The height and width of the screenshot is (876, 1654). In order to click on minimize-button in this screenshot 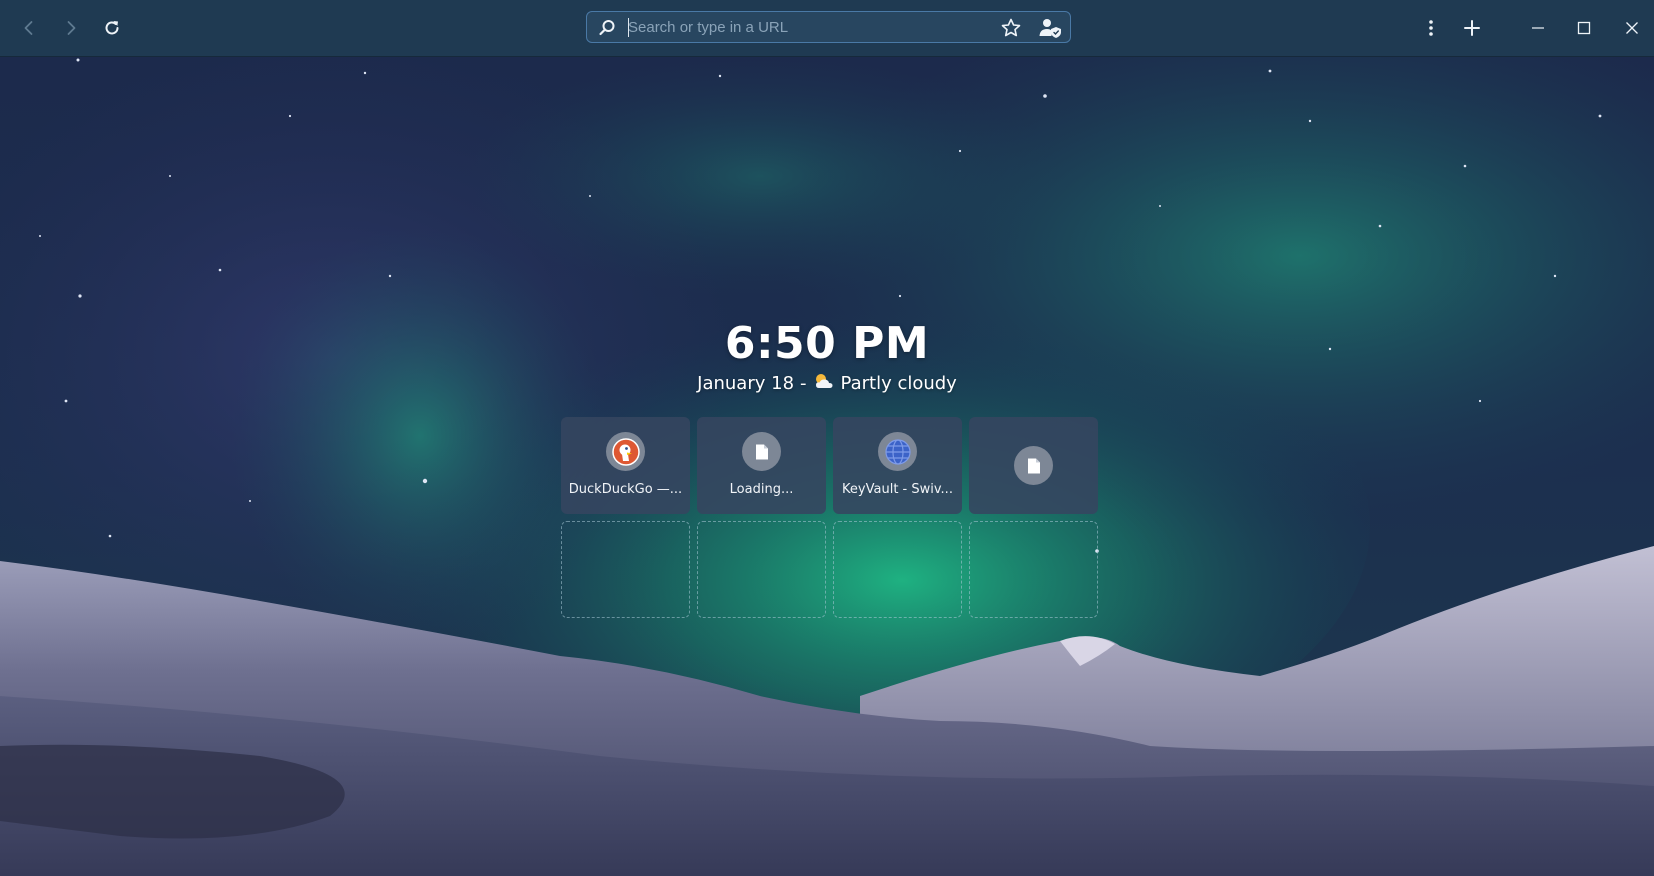, I will do `click(1538, 28)`.